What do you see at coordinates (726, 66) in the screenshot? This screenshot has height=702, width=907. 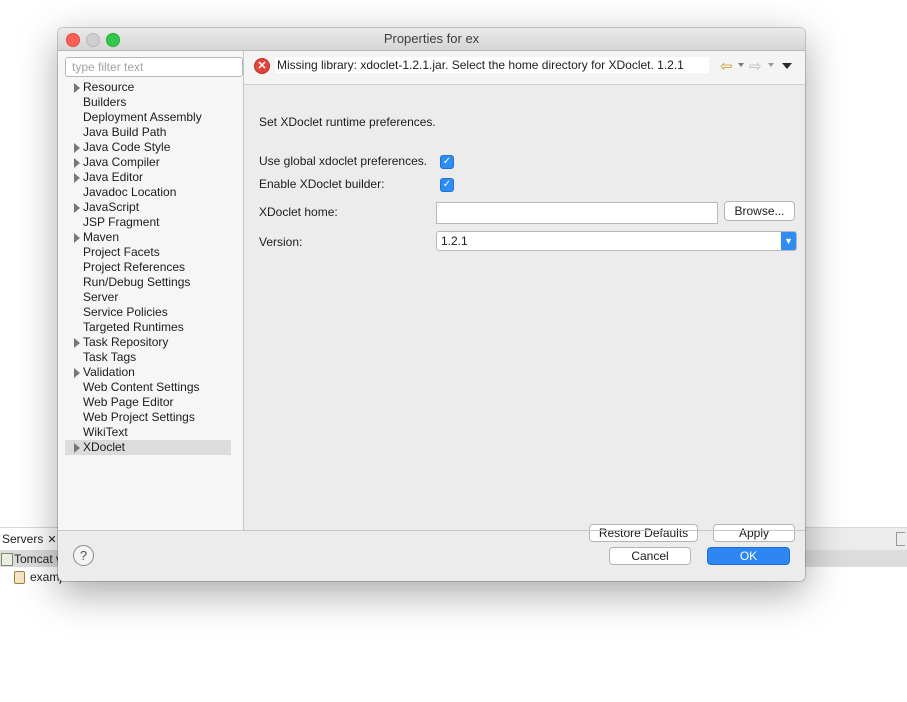 I see `back-arrow-icon: ⇦` at bounding box center [726, 66].